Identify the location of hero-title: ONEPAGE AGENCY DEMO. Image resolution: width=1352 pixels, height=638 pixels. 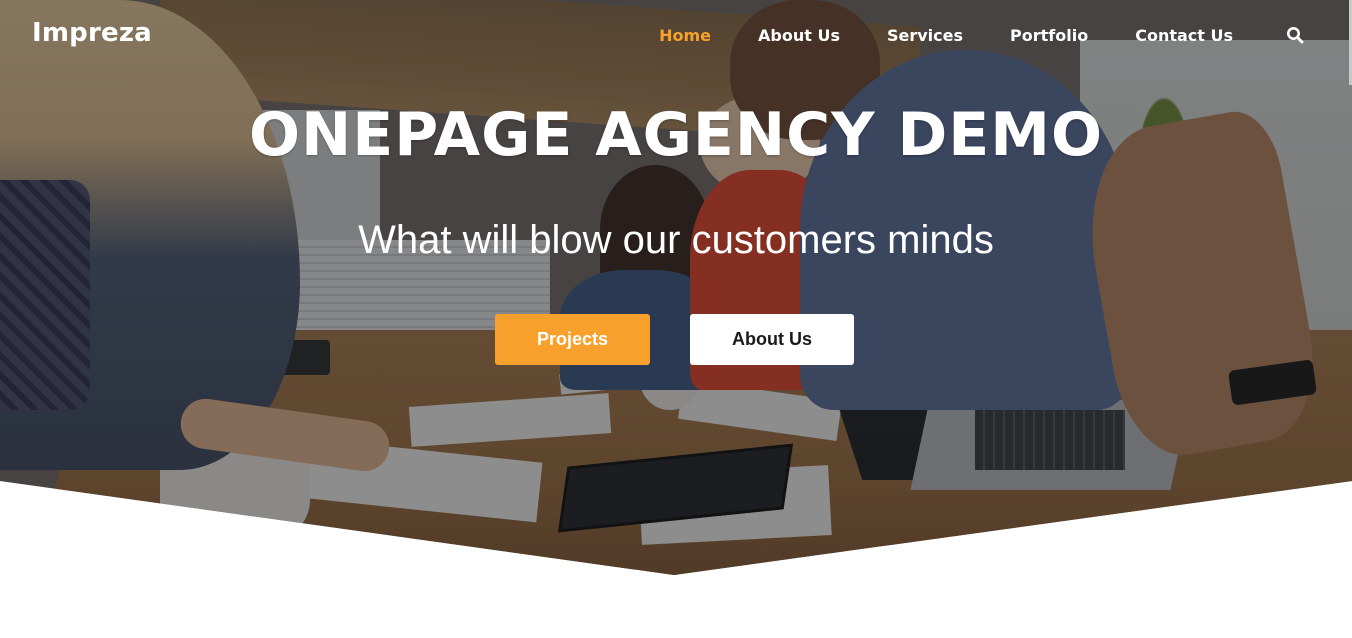
(676, 135).